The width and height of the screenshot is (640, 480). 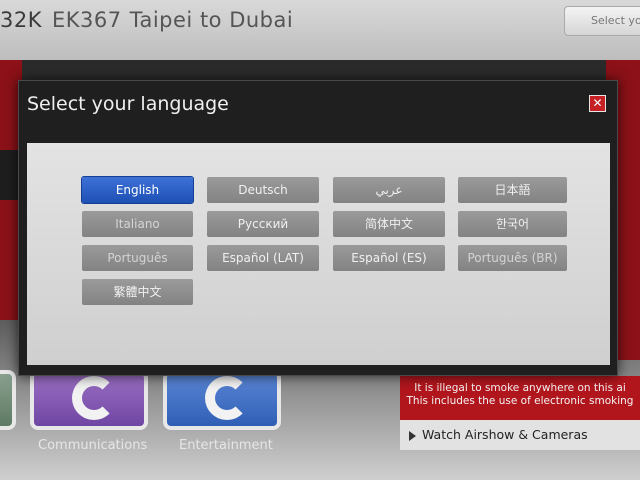 I want to click on communications-icon, so click(x=94, y=398).